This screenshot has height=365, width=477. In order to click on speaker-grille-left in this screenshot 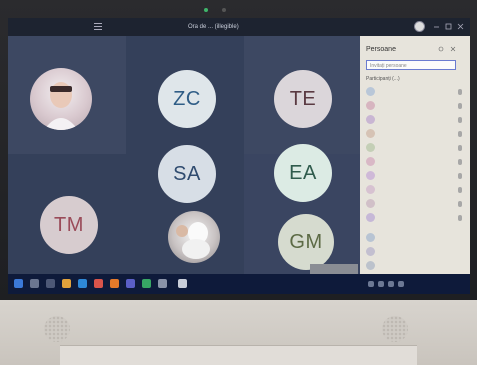, I will do `click(57, 329)`.